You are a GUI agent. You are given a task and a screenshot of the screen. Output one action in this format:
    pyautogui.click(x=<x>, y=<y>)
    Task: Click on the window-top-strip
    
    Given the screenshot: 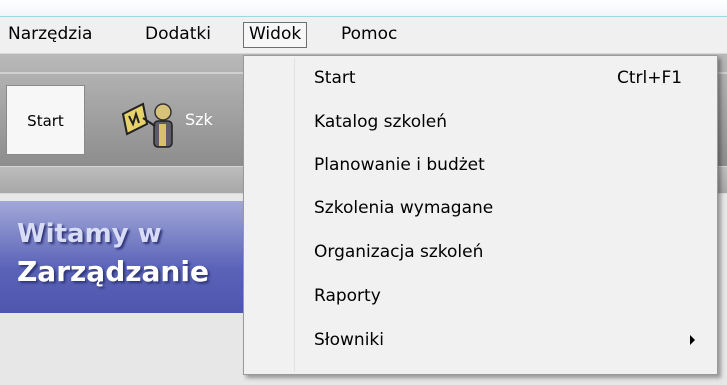 What is the action you would take?
    pyautogui.click(x=363, y=8)
    